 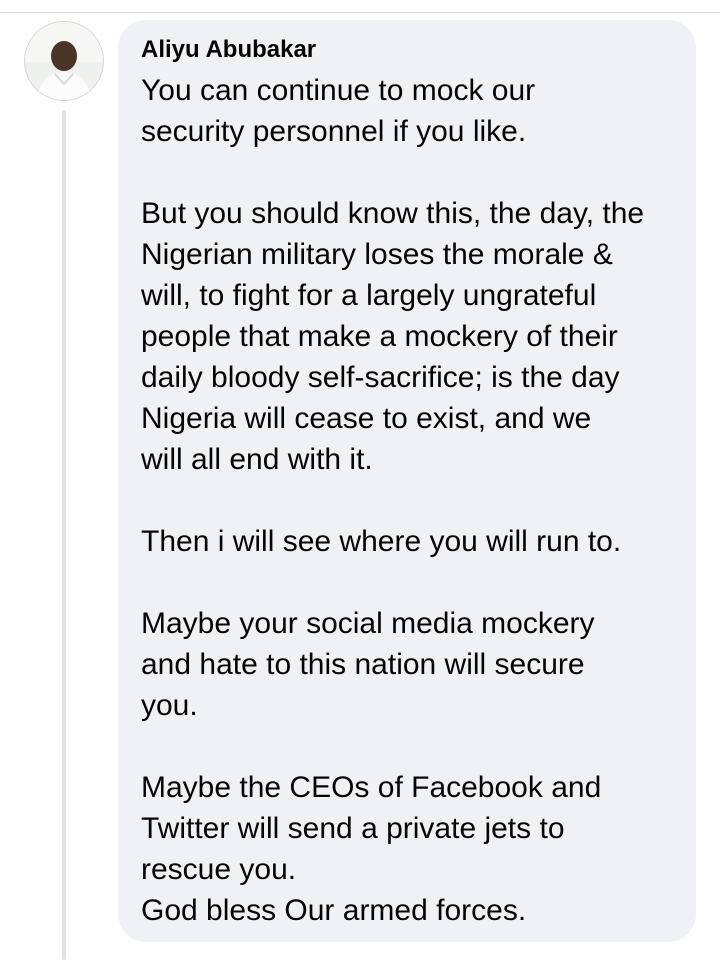 I want to click on comment-line: But you should know this, the day, the, so click(x=393, y=213).